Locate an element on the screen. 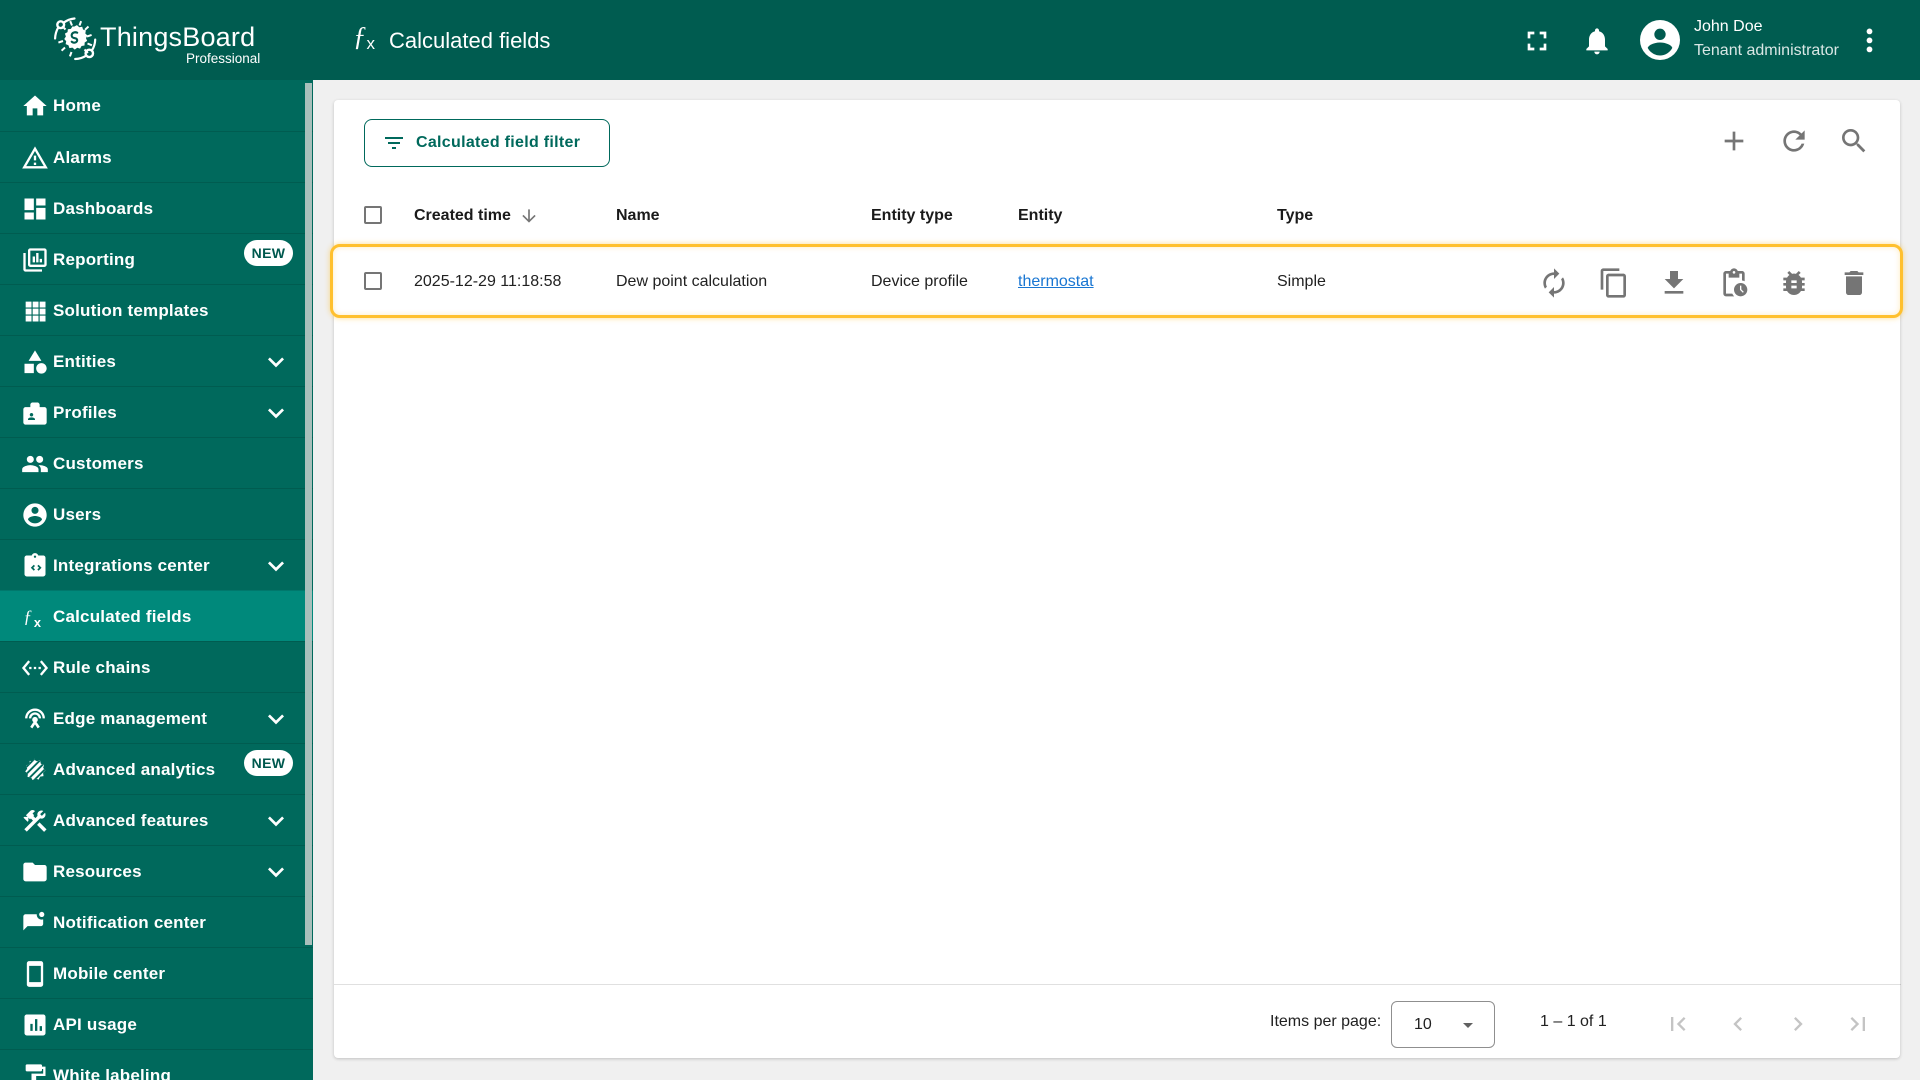 The height and width of the screenshot is (1080, 1920). svg-text: ƒ is located at coordinates (27, 616).